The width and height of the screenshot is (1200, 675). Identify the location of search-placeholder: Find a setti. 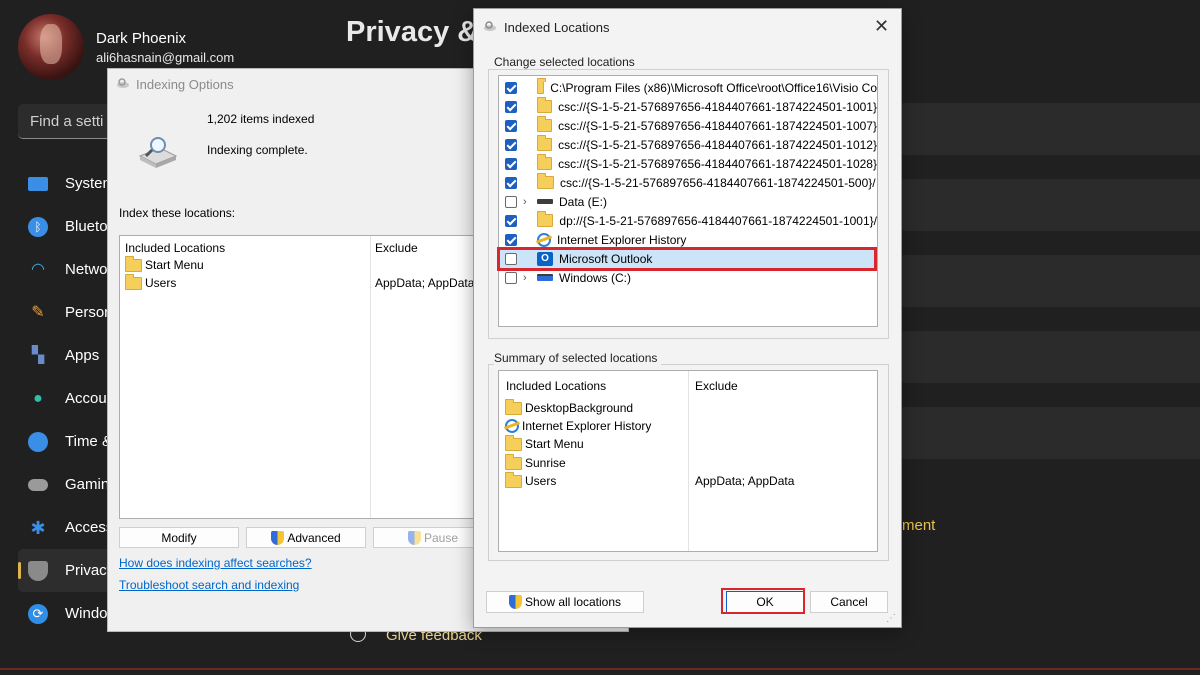
(67, 121).